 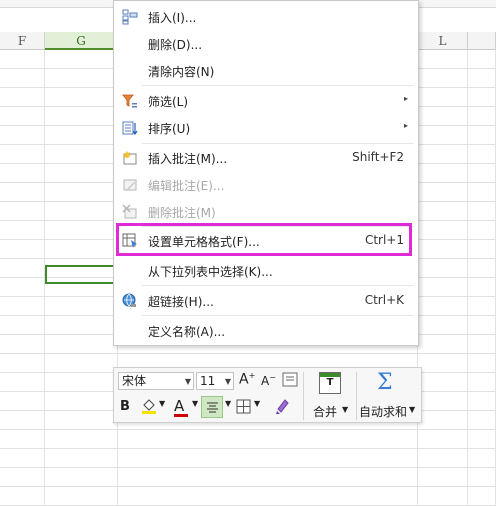 I want to click on column-header-m, so click(x=482, y=41).